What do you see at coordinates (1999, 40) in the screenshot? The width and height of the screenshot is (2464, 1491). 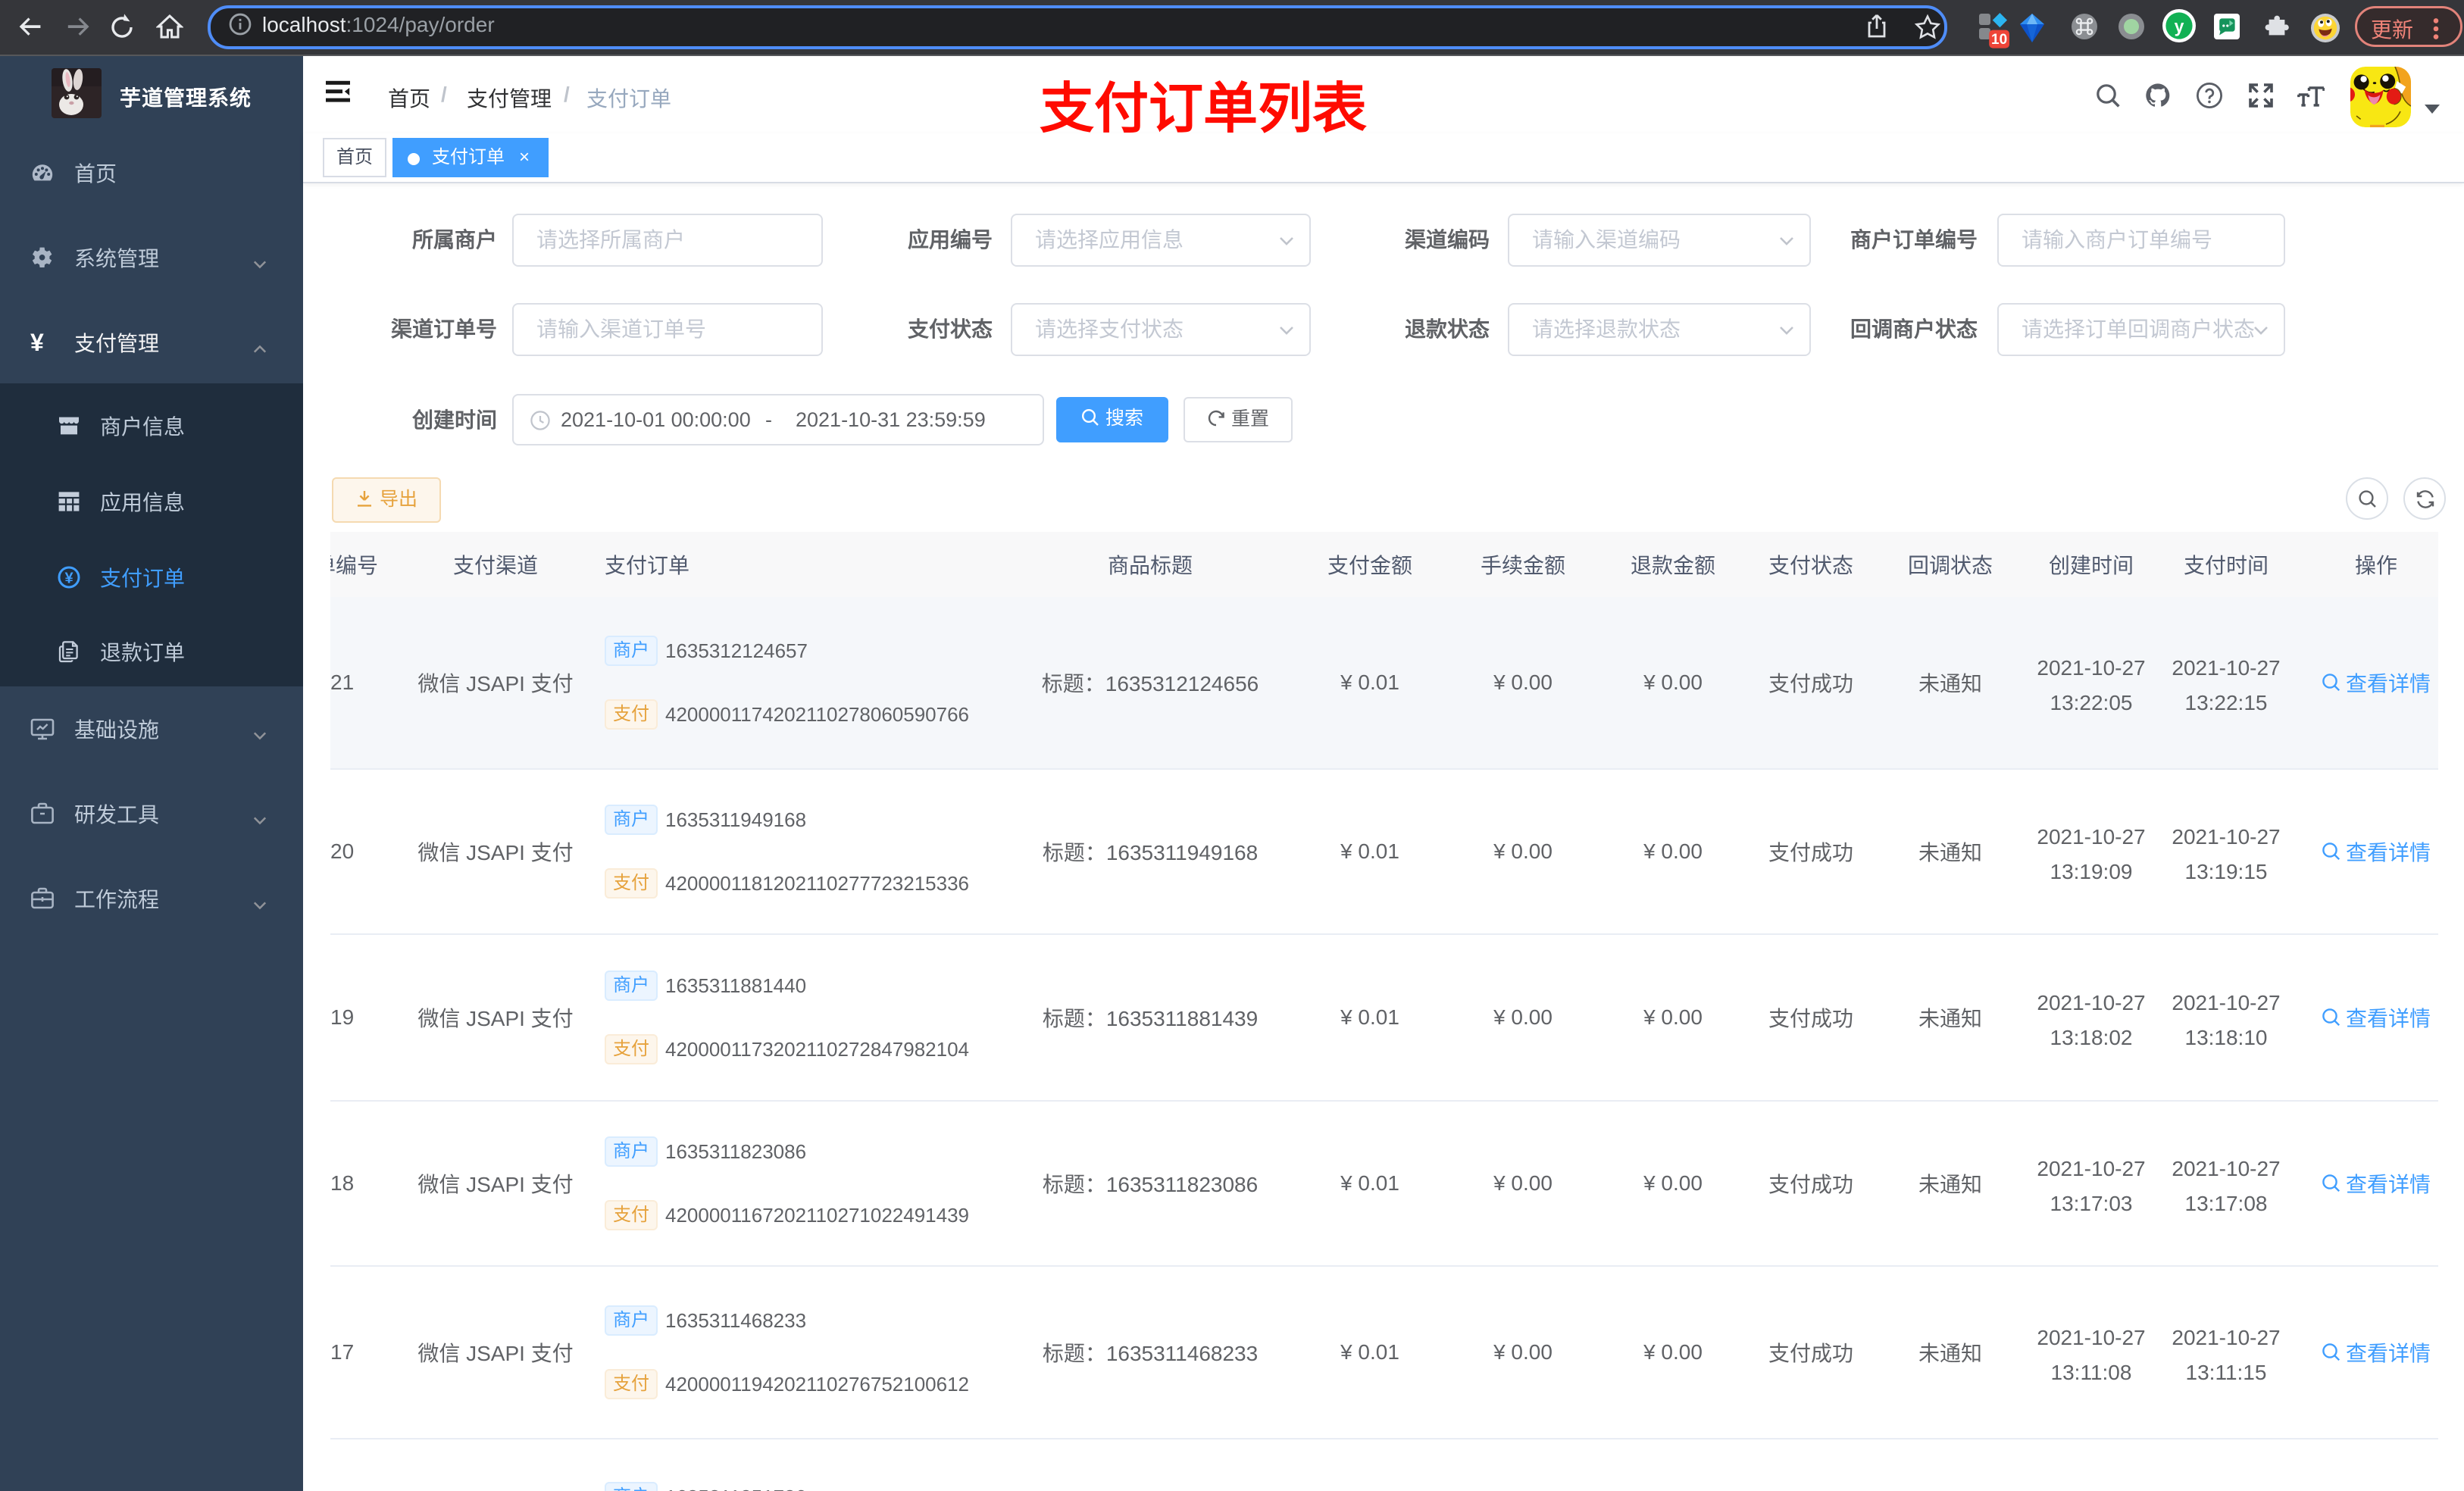 I see `svg-text: 10` at bounding box center [1999, 40].